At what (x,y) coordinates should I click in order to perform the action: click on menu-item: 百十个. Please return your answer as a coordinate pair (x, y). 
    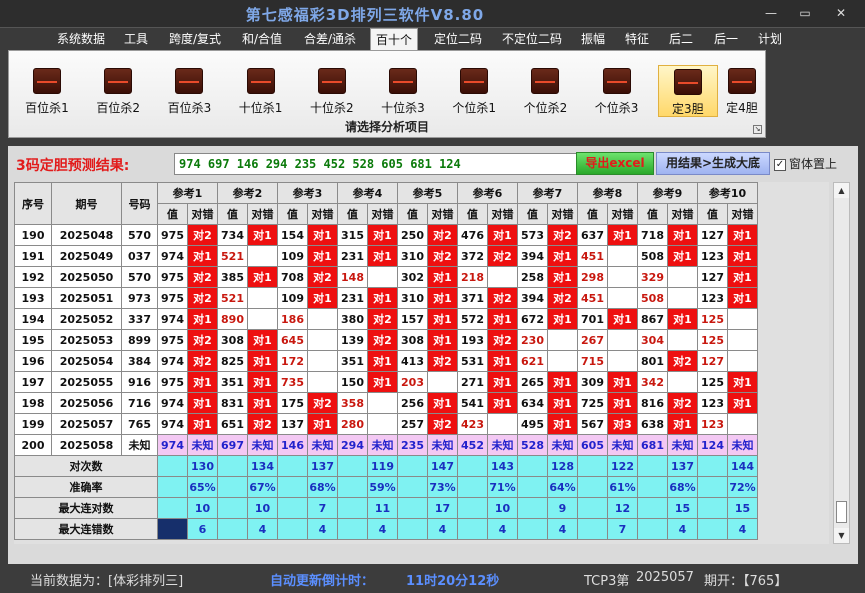
    Looking at the image, I should click on (394, 39).